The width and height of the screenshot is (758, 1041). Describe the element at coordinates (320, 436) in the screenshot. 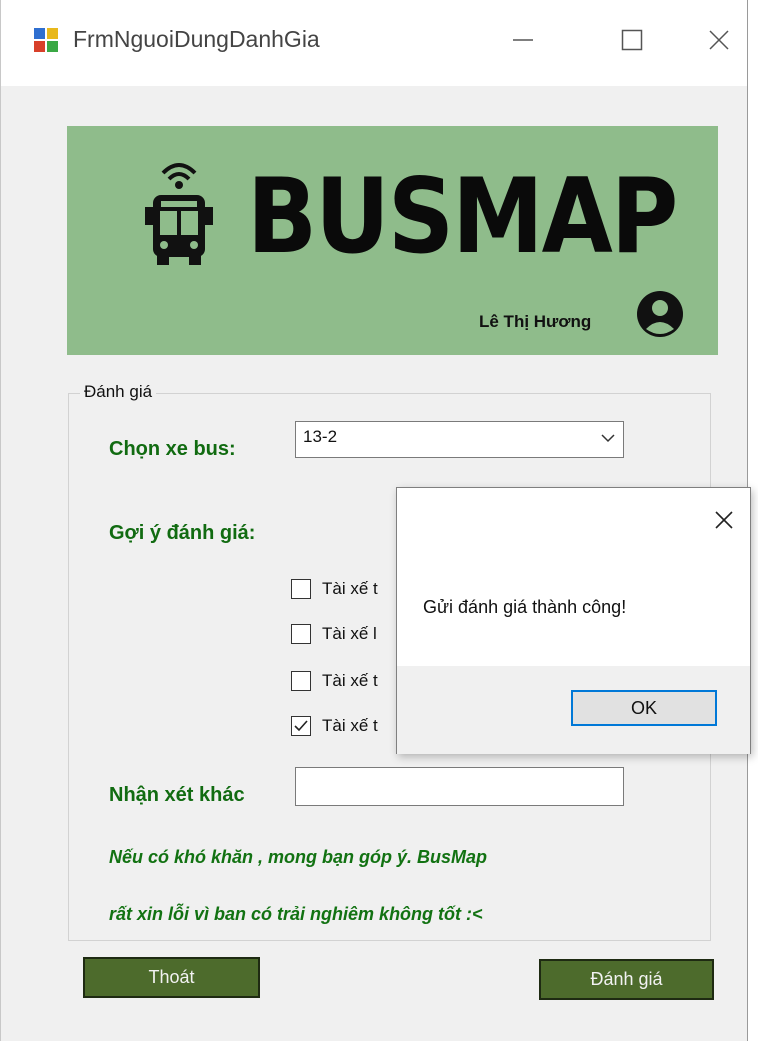

I see `bus-select-value: 13-2` at that location.